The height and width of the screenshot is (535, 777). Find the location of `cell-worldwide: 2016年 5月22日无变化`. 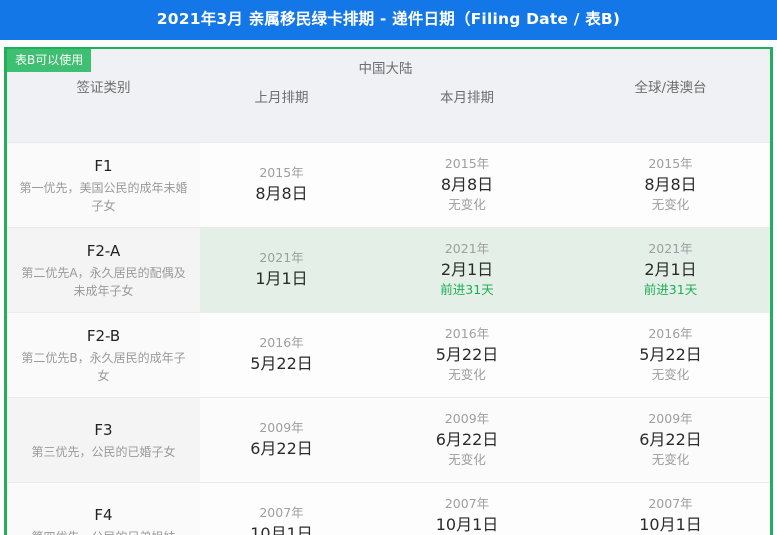

cell-worldwide: 2016年 5月22日无变化 is located at coordinates (670, 355).